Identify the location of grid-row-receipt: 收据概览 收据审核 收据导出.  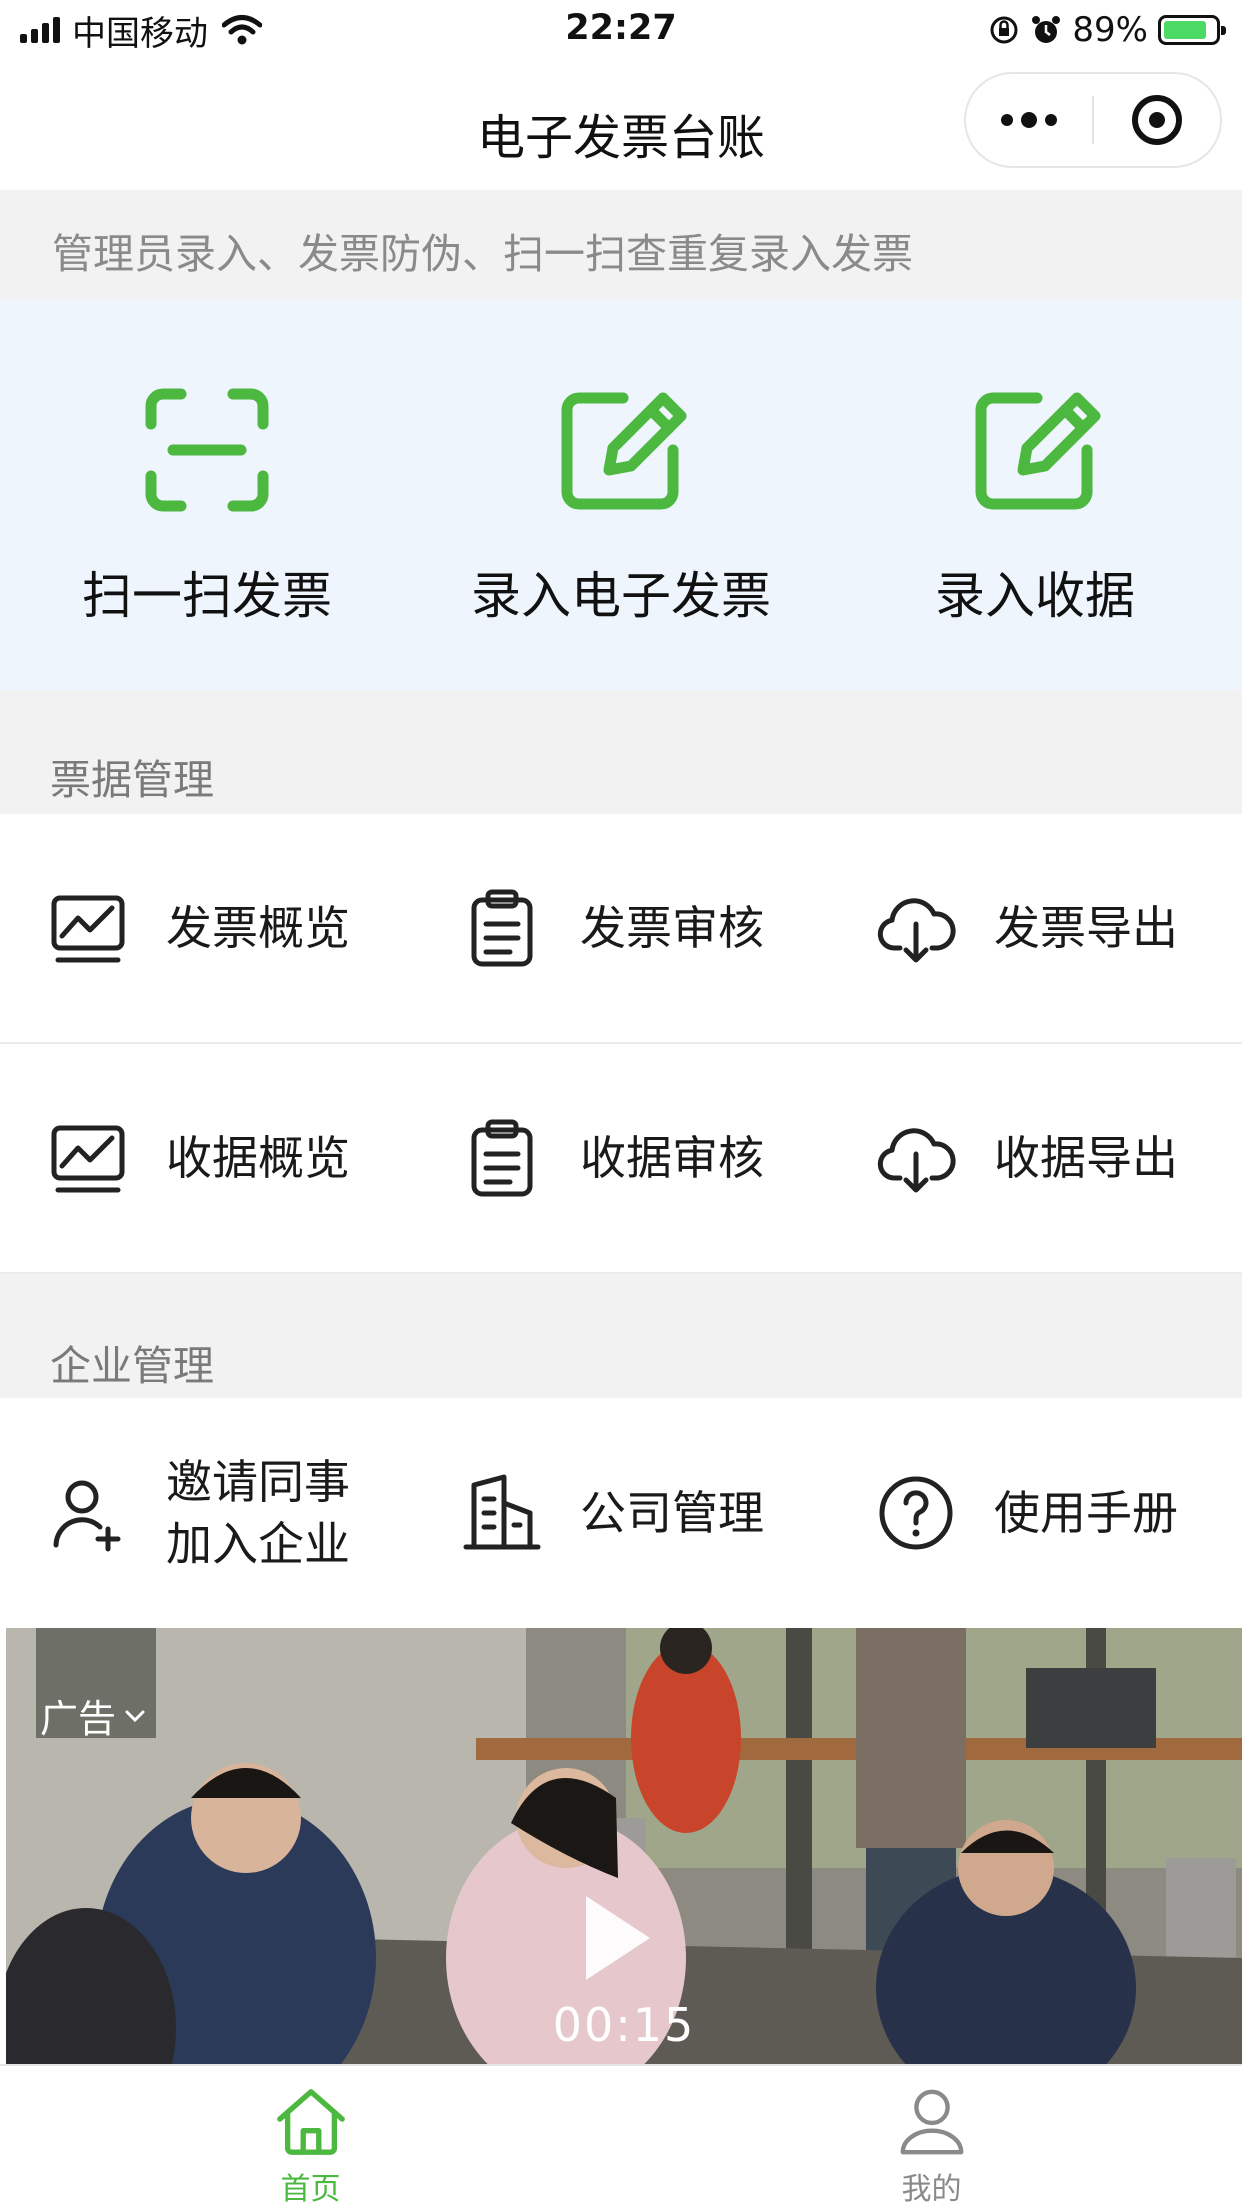
(621, 1159).